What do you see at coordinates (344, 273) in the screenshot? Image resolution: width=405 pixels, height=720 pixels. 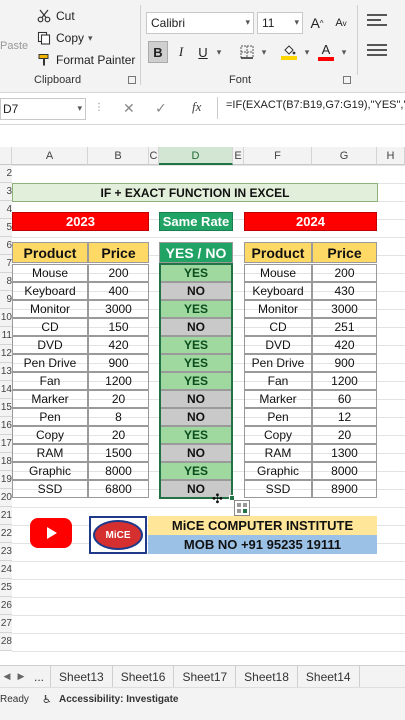 I see `right-price-cell: 200` at bounding box center [344, 273].